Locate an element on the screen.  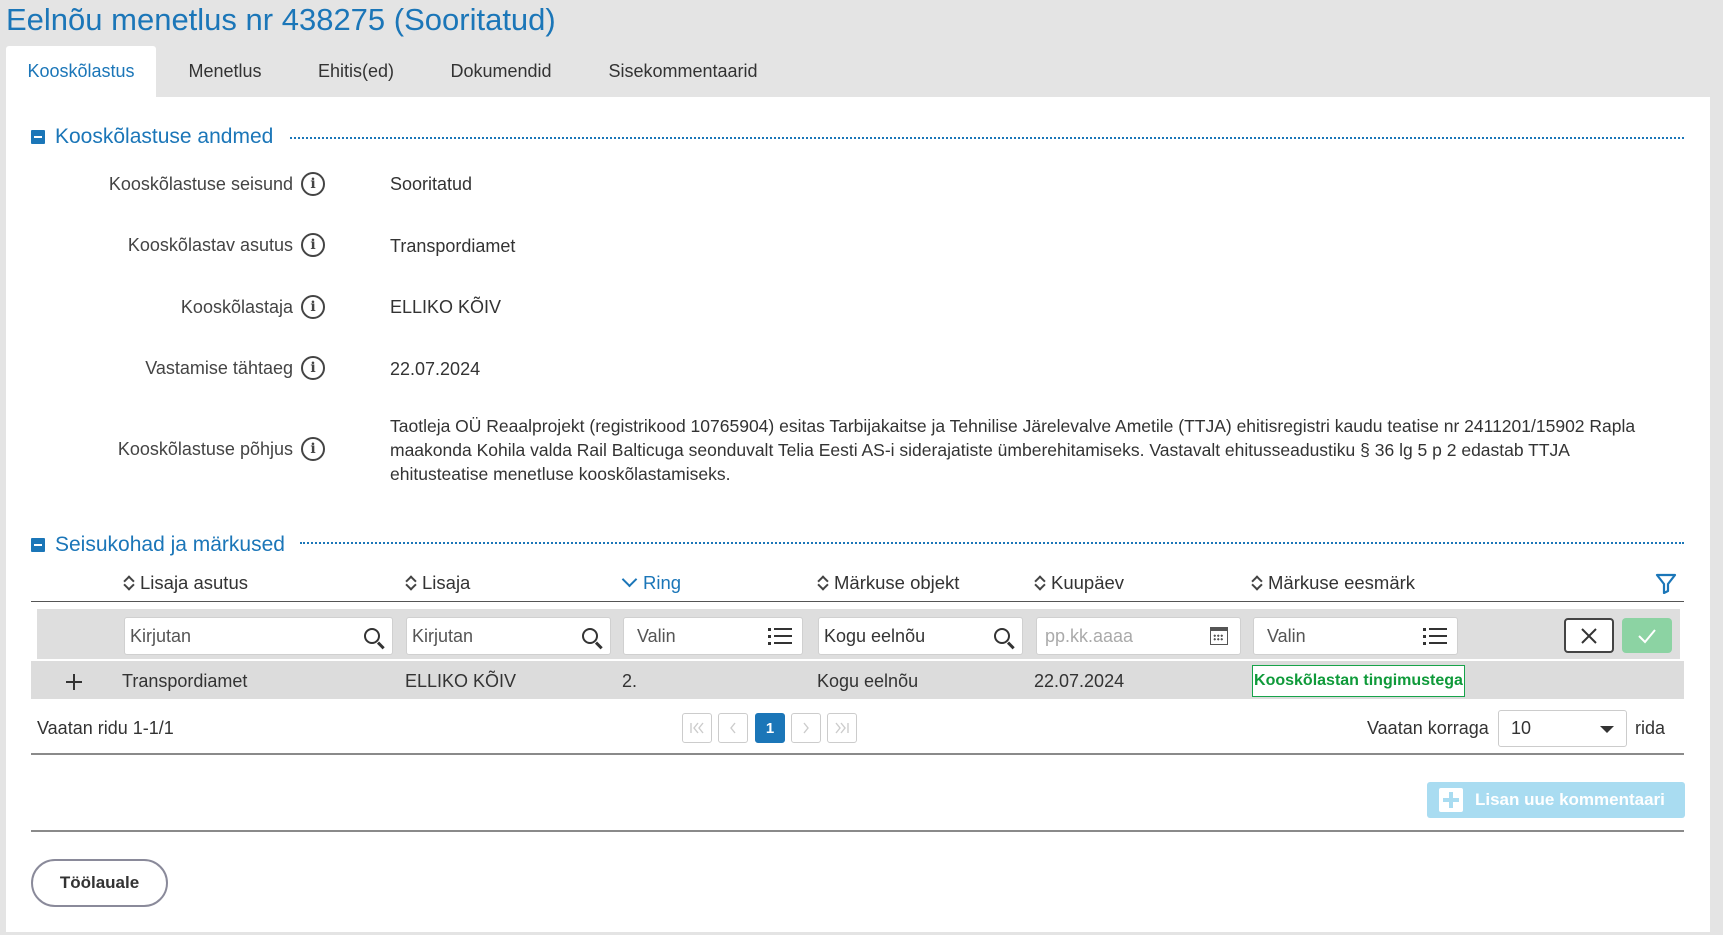
last-page-icon is located at coordinates (842, 728).